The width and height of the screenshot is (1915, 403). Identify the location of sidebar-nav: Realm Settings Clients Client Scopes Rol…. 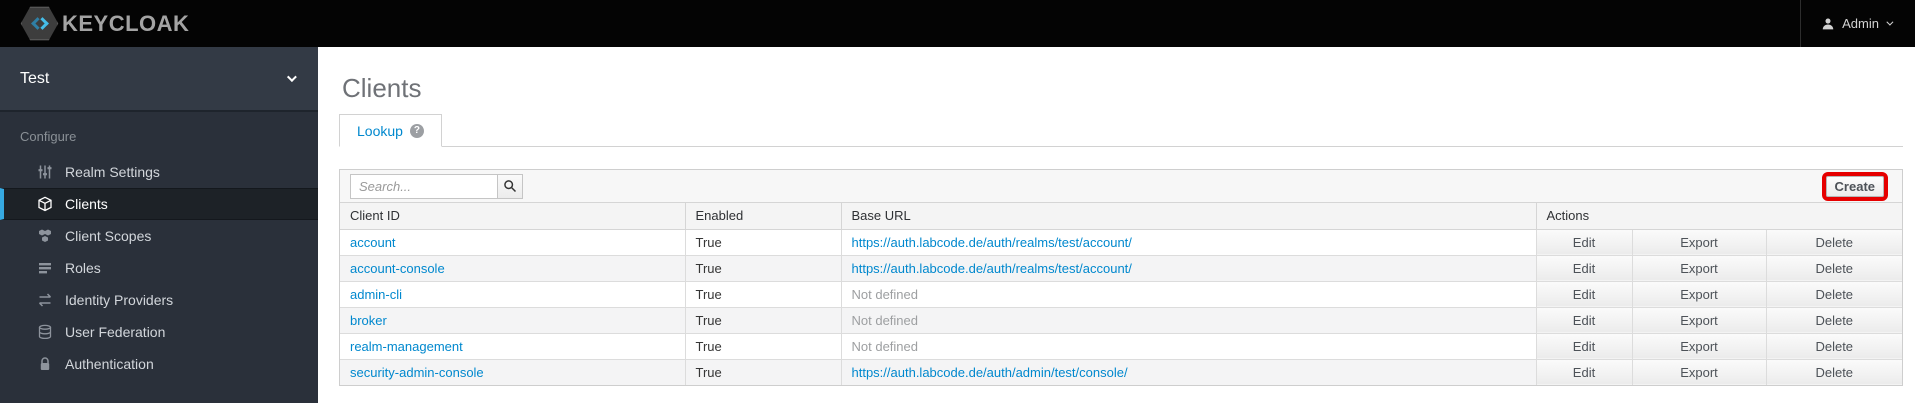
(159, 268).